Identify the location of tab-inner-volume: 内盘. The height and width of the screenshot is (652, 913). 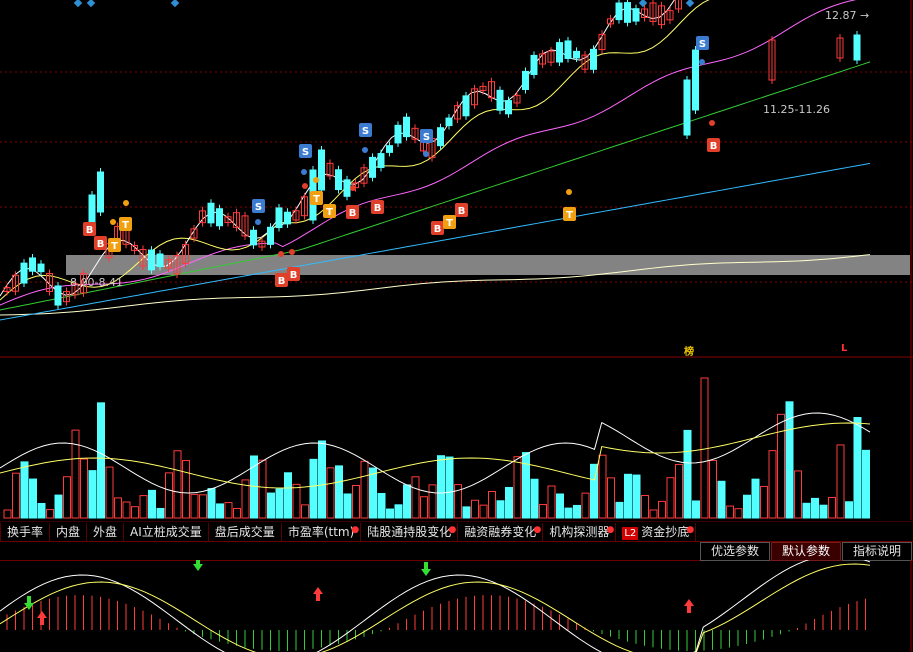
(69, 531).